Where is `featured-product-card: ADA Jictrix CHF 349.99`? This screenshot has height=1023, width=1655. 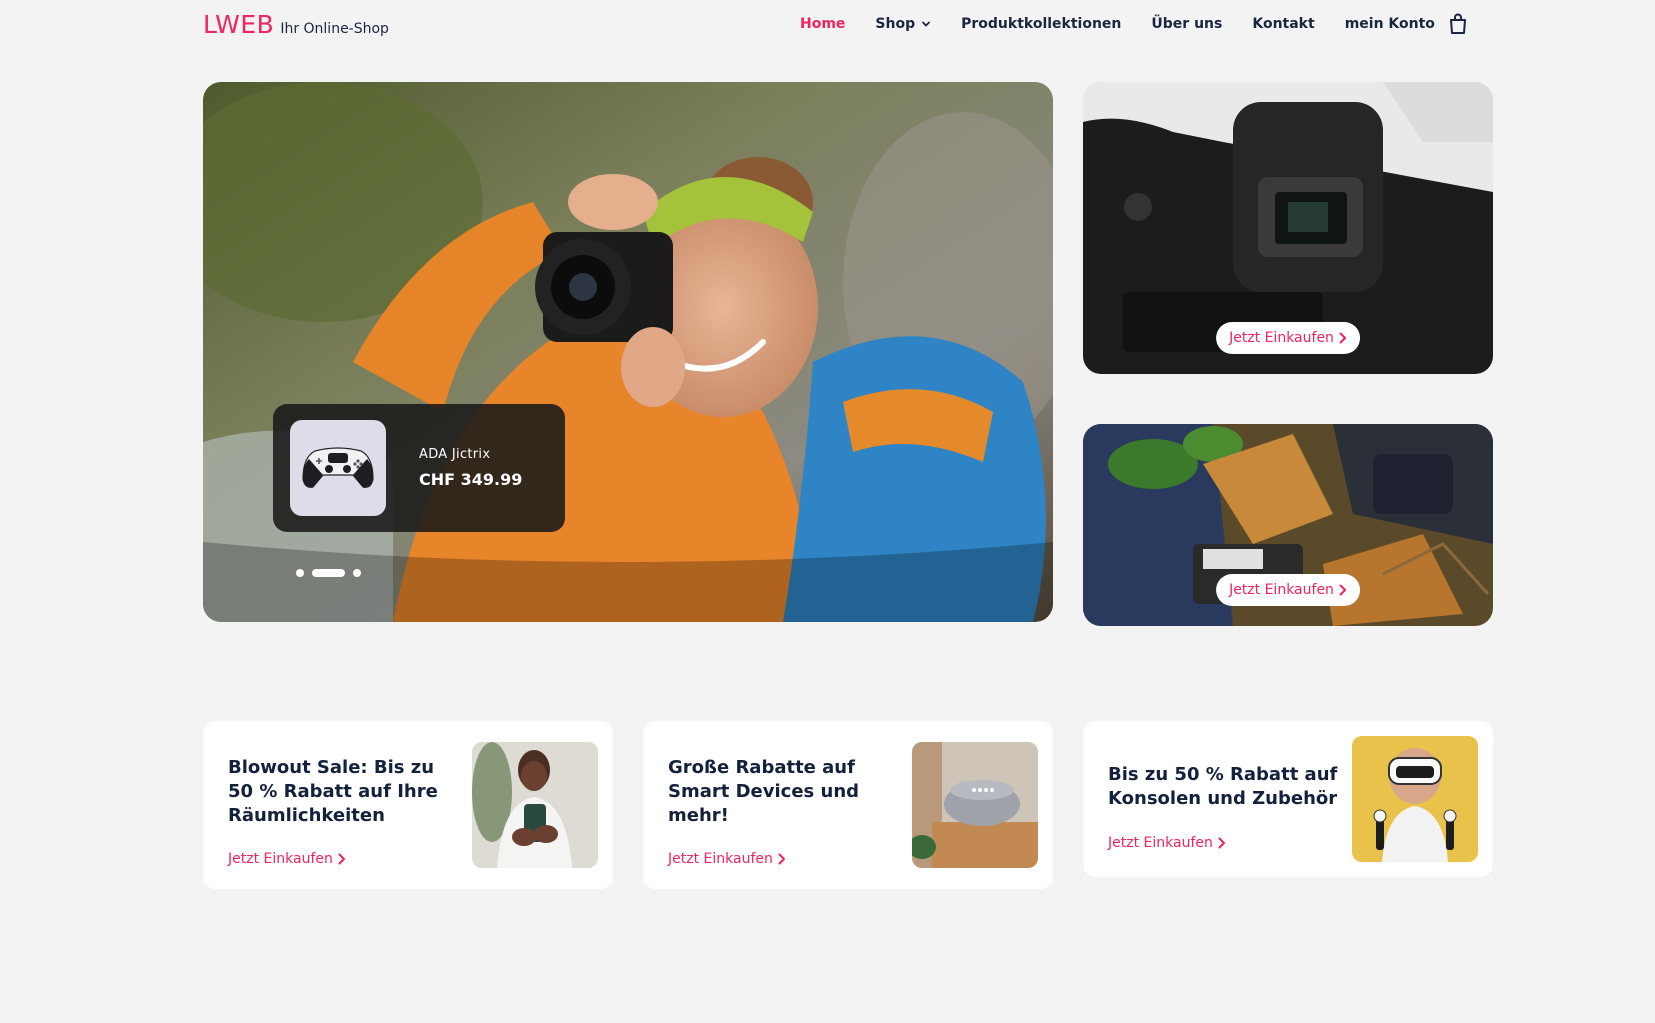
featured-product-card: ADA Jictrix CHF 349.99 is located at coordinates (419, 468).